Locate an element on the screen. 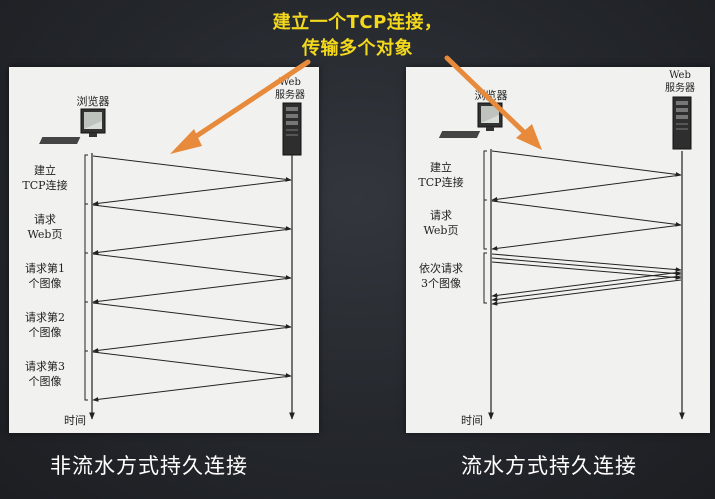 The height and width of the screenshot is (499, 715). headline-line-2: 传输多个对象 is located at coordinates (357, 48).